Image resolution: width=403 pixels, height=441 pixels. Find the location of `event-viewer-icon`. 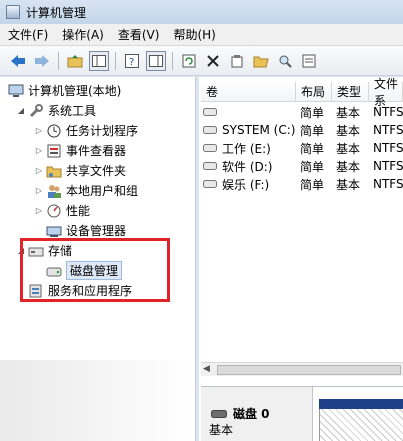

event-viewer-icon is located at coordinates (54, 151).